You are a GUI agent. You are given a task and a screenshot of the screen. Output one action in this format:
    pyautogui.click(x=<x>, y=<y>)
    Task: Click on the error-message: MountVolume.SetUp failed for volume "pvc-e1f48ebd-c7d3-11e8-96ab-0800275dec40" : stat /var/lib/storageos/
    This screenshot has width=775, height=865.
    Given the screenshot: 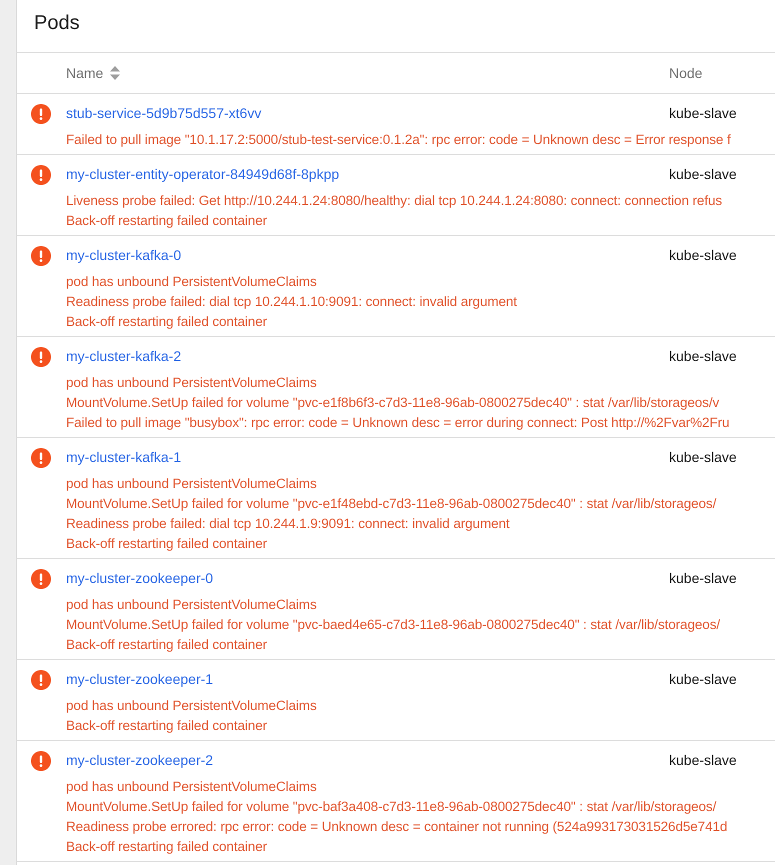 What is the action you would take?
    pyautogui.click(x=391, y=504)
    